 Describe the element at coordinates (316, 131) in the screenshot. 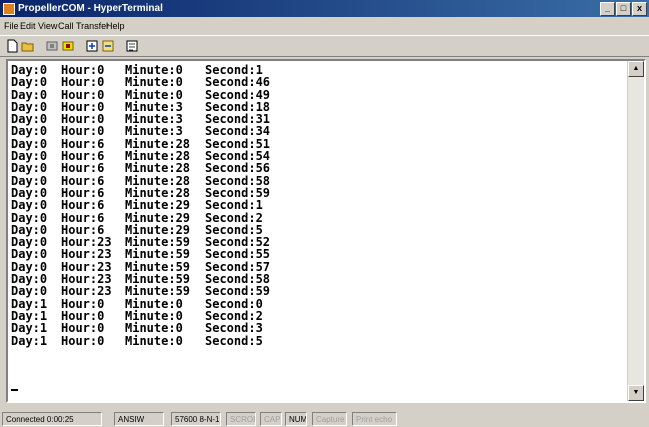

I see `terminal-line: Day:0 Hour:0 Minute:3 Second:34` at that location.